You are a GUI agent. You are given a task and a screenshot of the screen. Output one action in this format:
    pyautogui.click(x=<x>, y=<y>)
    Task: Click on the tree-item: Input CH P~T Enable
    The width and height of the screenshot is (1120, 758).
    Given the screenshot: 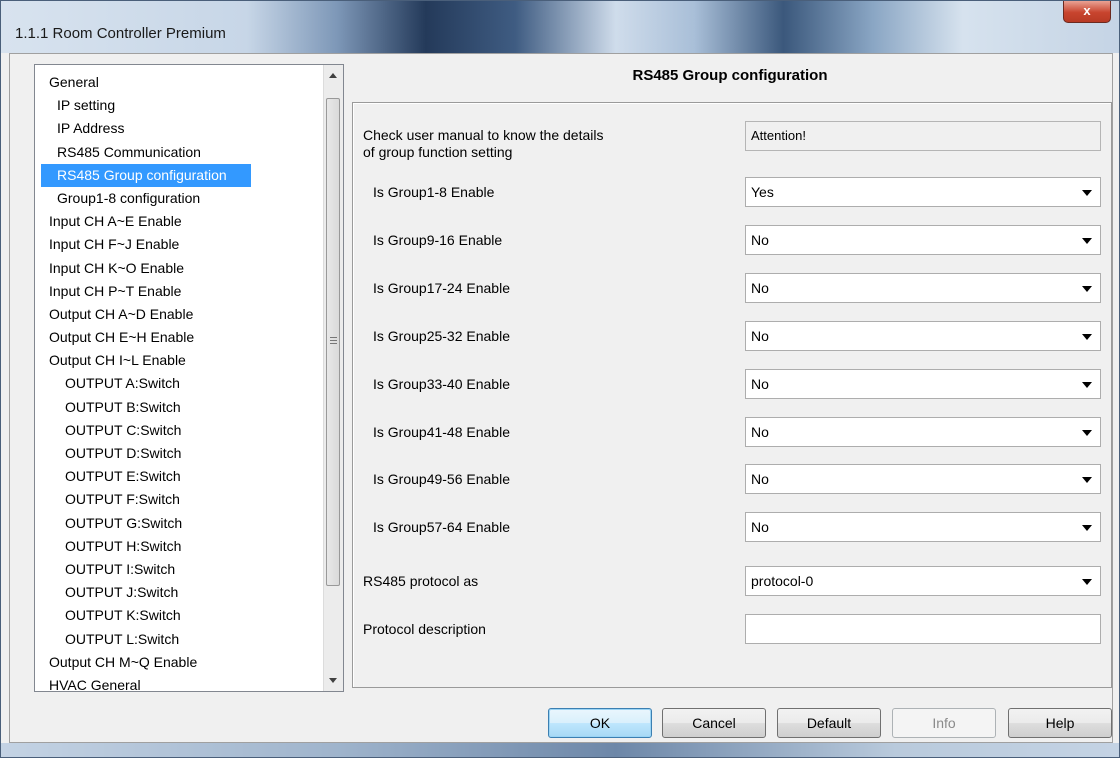 What is the action you would take?
    pyautogui.click(x=176, y=291)
    